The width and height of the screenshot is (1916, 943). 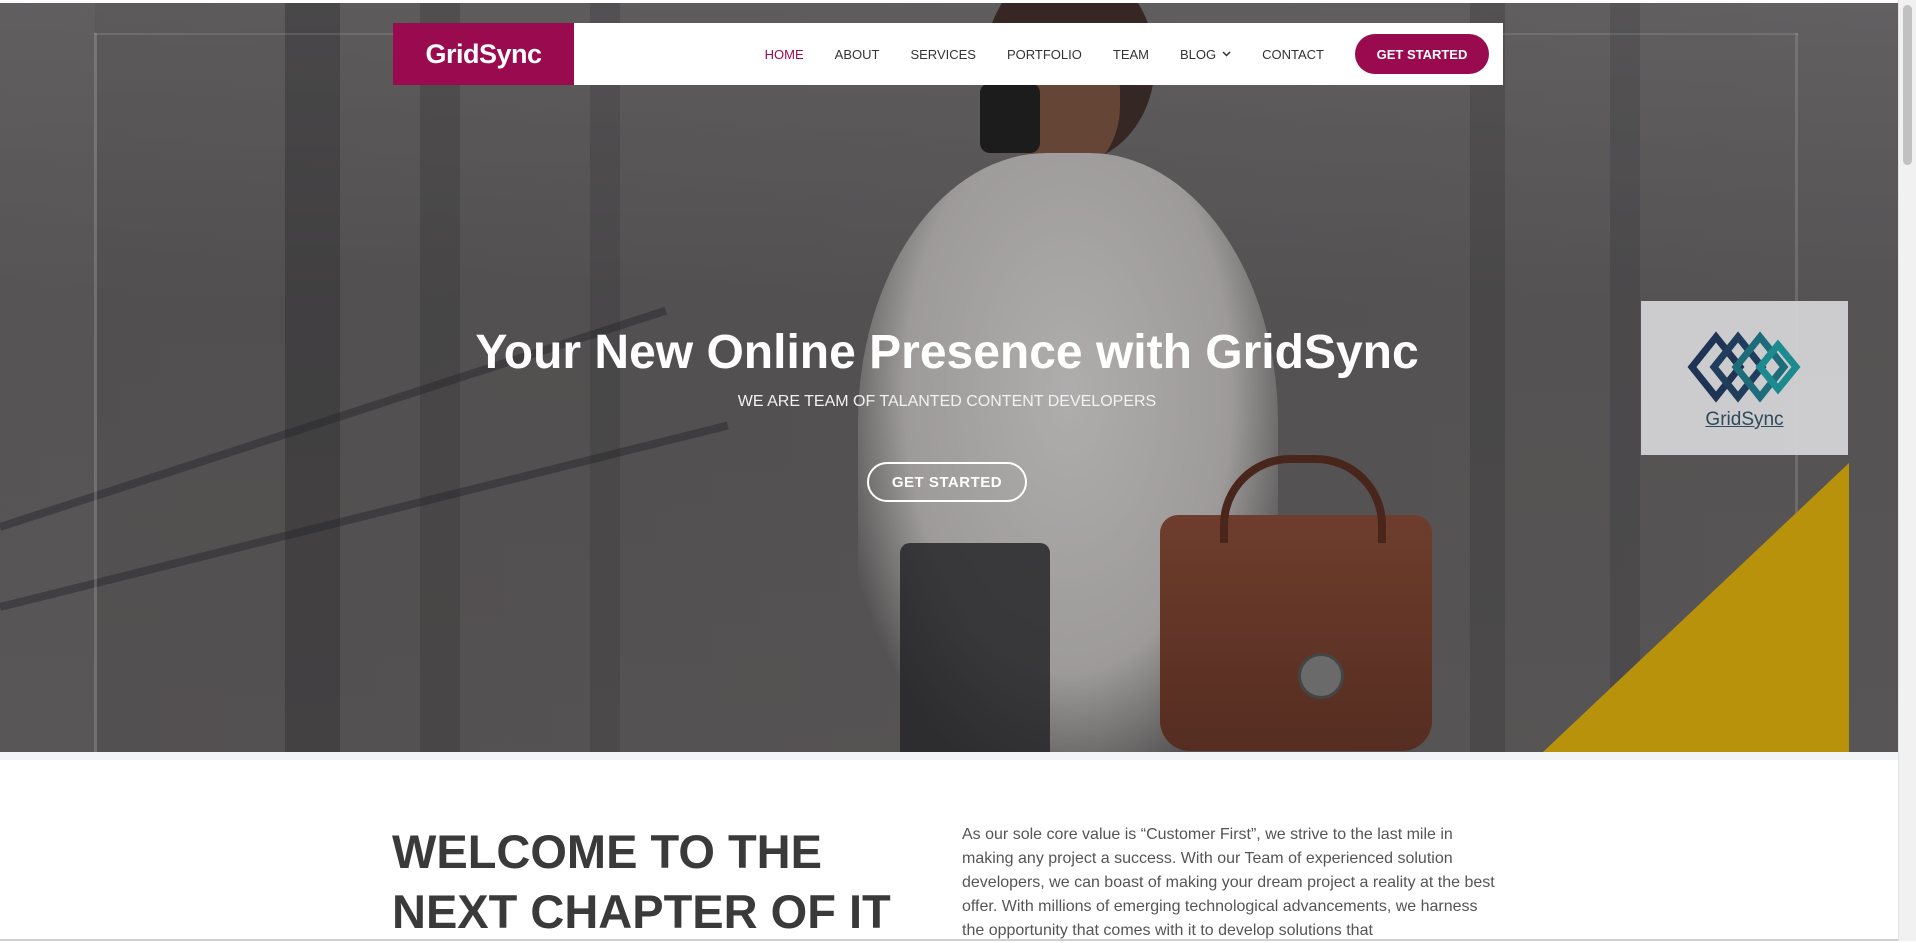 What do you see at coordinates (943, 54) in the screenshot?
I see `nav-item-services: SERVICES` at bounding box center [943, 54].